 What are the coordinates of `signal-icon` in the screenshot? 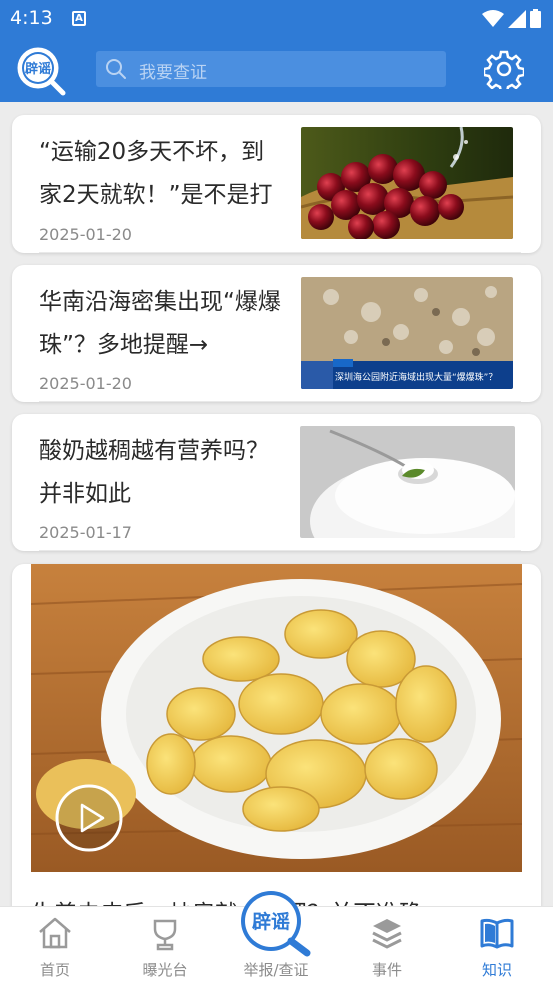 It's located at (517, 18).